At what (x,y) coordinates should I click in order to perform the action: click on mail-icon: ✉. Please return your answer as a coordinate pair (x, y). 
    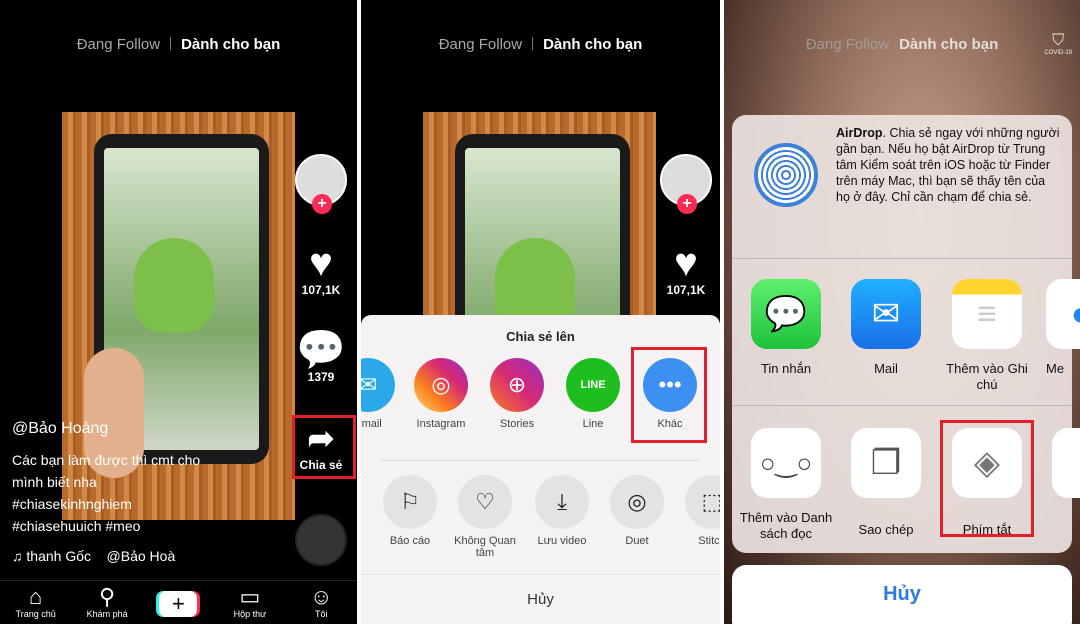
    Looking at the image, I should click on (886, 314).